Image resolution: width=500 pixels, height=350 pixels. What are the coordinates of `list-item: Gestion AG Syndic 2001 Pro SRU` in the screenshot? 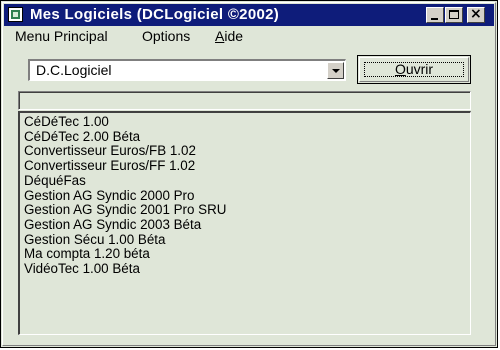 It's located at (125, 210).